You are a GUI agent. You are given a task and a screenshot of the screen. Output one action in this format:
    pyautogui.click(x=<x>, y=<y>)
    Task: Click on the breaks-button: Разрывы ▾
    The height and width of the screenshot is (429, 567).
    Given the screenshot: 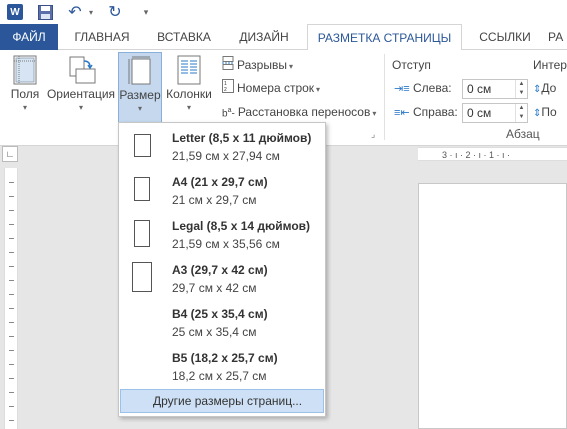 What is the action you would take?
    pyautogui.click(x=257, y=65)
    